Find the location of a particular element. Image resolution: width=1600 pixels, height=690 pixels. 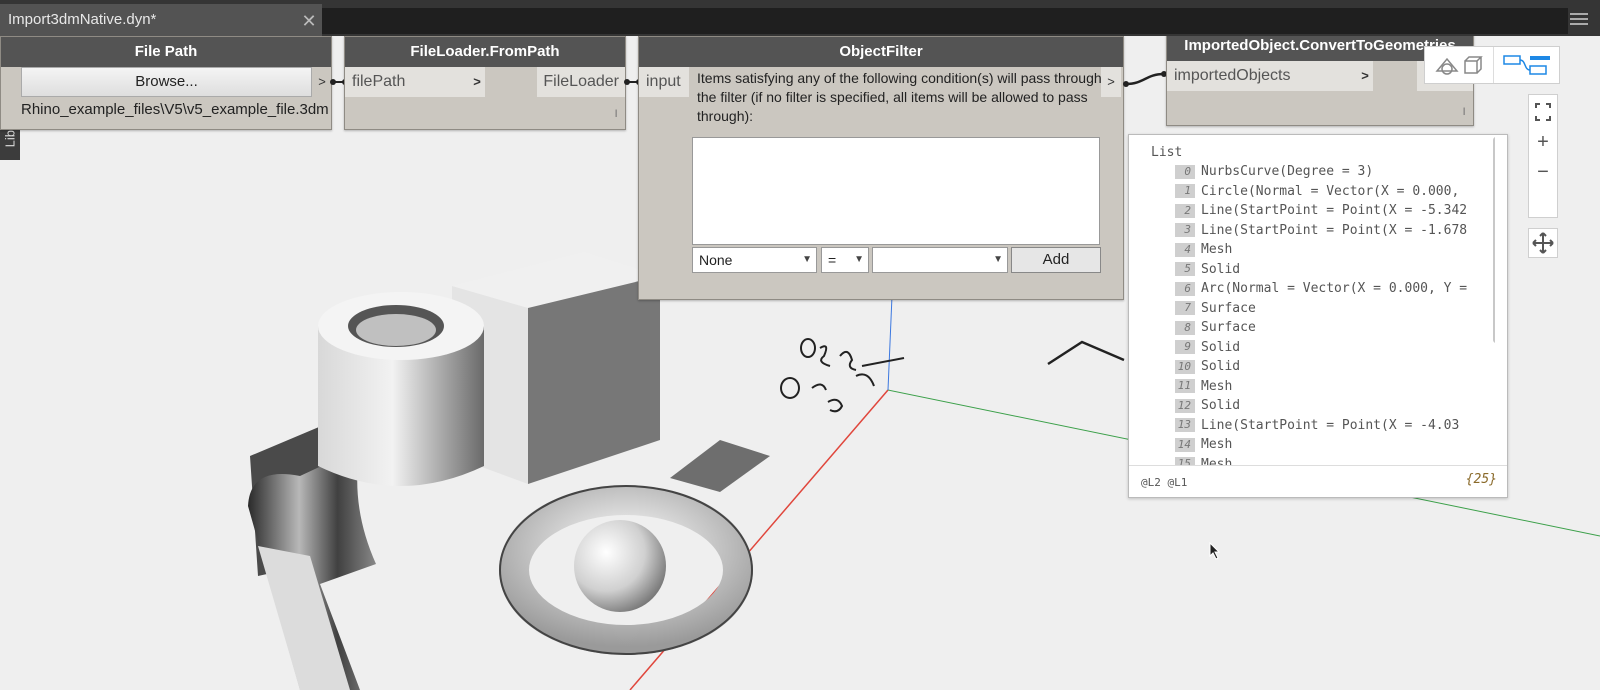

output-port-fileloader: FileLoader is located at coordinates (581, 82).